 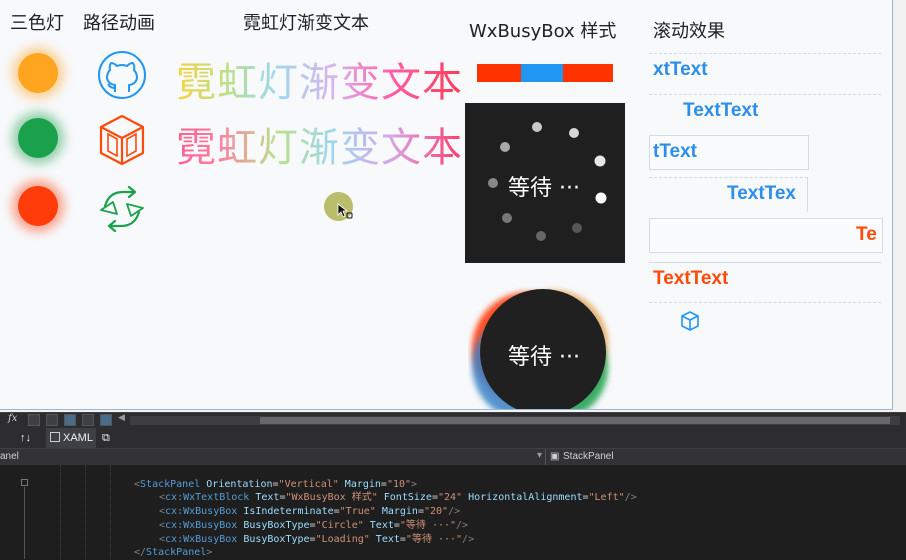 I want to click on artboard-toggle-button, so click(x=70, y=420).